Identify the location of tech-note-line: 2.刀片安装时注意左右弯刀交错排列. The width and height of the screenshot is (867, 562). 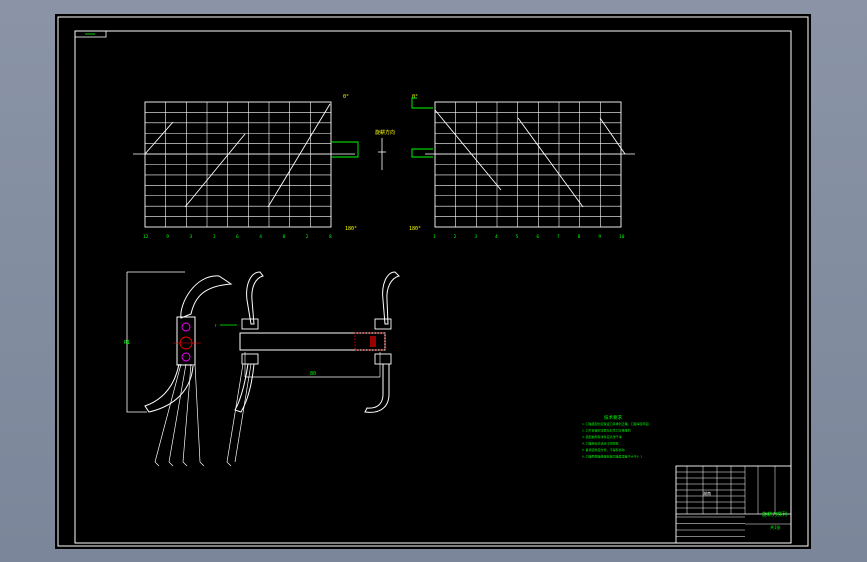
(606, 430).